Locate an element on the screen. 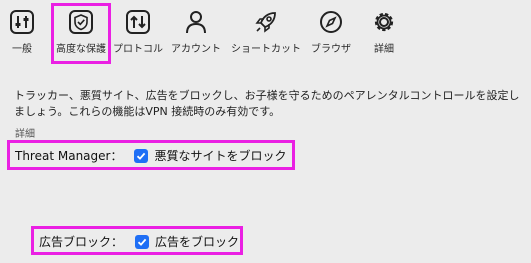  tab-protocol: プロトコル is located at coordinates (138, 32).